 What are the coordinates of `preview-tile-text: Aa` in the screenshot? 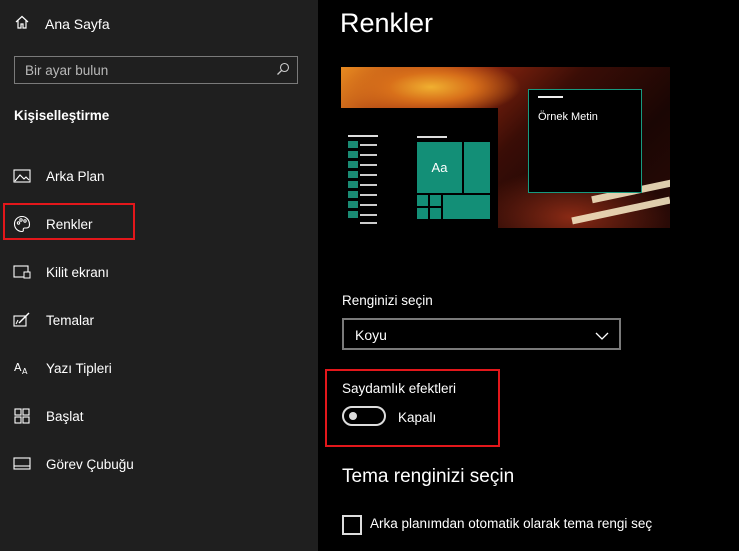 It's located at (439, 167).